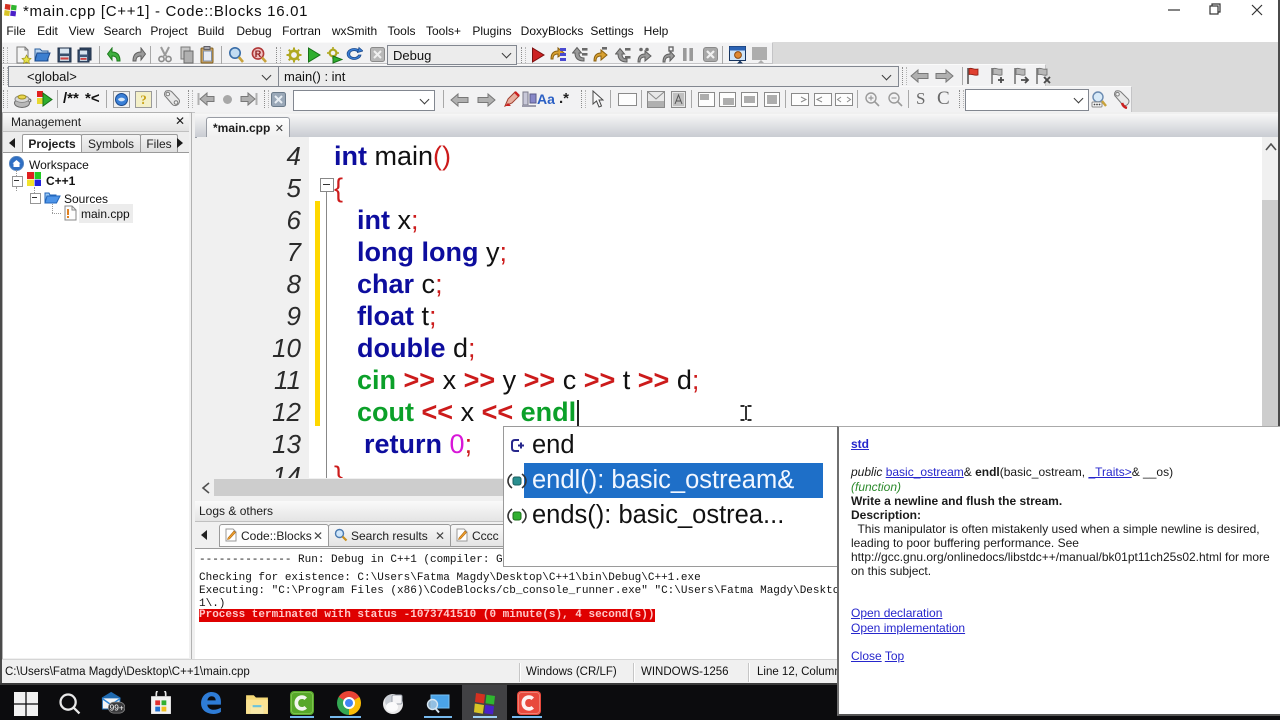 The image size is (1280, 720). Describe the element at coordinates (117, 707) in the screenshot. I see `svg-text: 99+` at that location.